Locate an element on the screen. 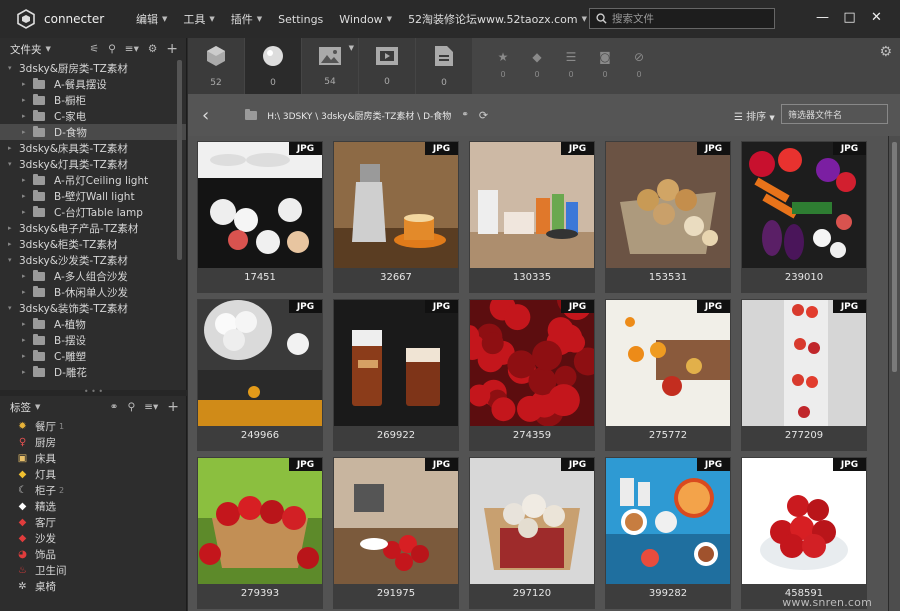 This screenshot has width=900, height=611. asset-card: JPG 17451 is located at coordinates (260, 217).